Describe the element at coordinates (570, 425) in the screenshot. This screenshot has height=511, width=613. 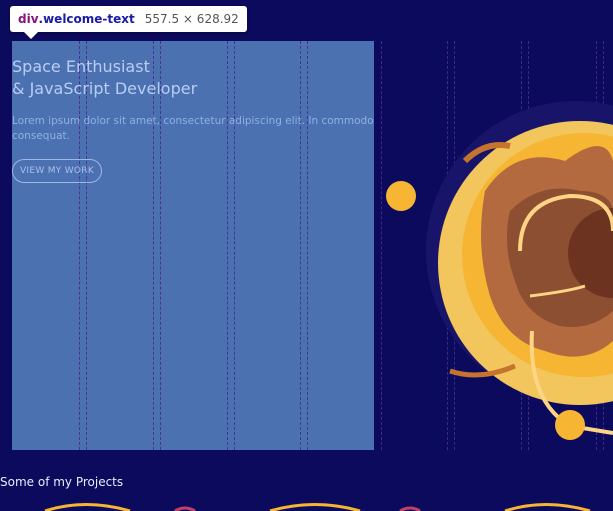
I see `orbit-moon-icon` at that location.